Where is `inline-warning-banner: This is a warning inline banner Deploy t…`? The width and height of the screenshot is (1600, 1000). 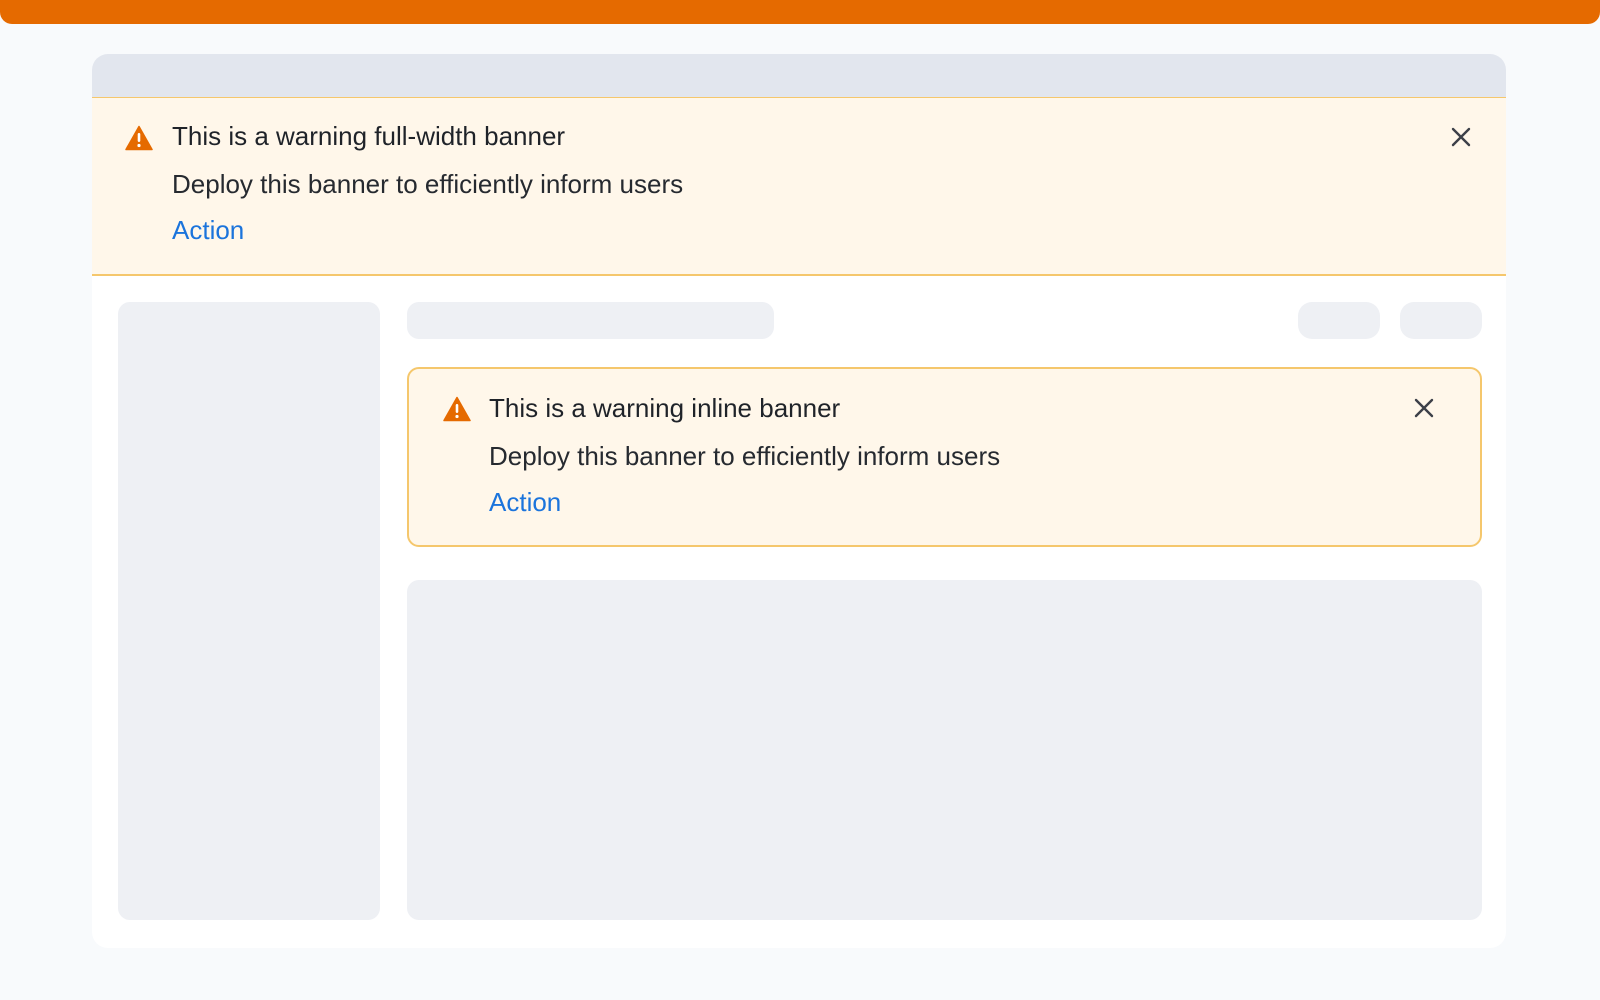 inline-warning-banner: This is a warning inline banner Deploy t… is located at coordinates (944, 457).